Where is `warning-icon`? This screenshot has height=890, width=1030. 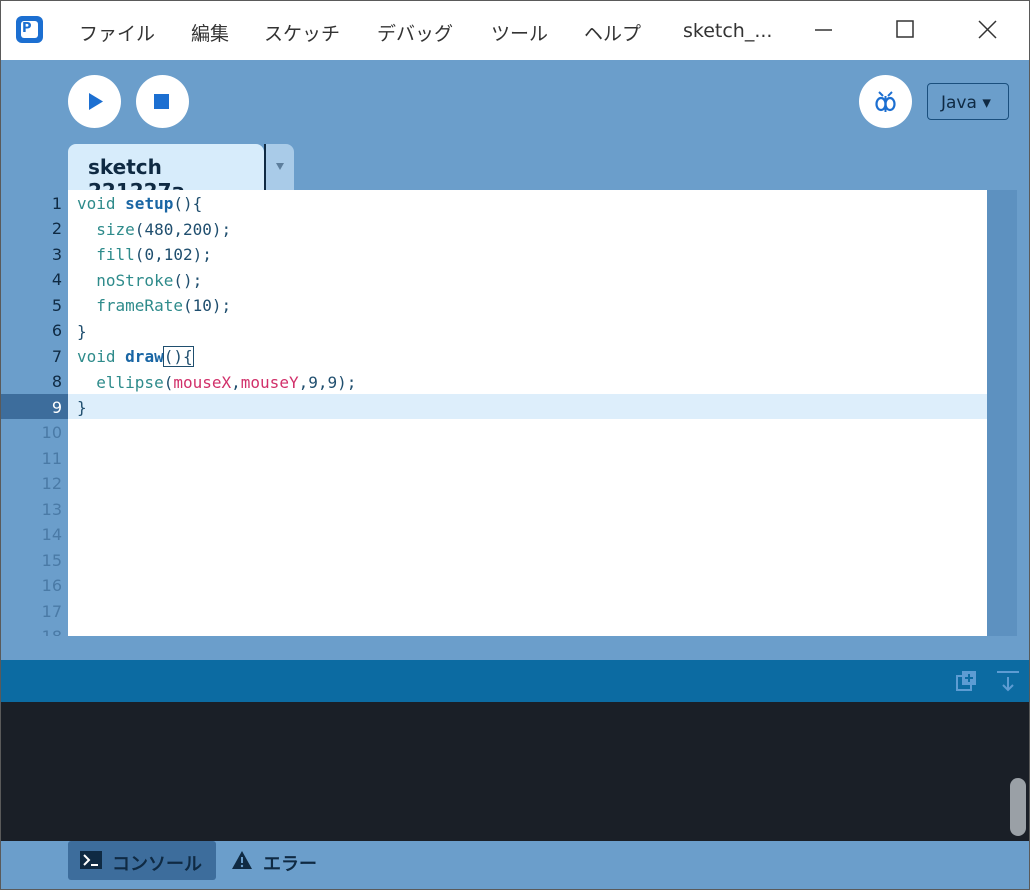 warning-icon is located at coordinates (242, 860).